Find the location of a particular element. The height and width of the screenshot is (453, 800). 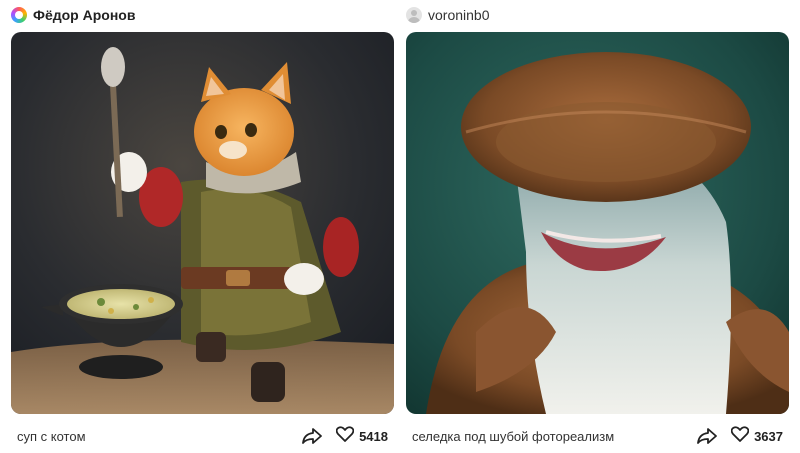

author-row: voroninb0 is located at coordinates (448, 15).